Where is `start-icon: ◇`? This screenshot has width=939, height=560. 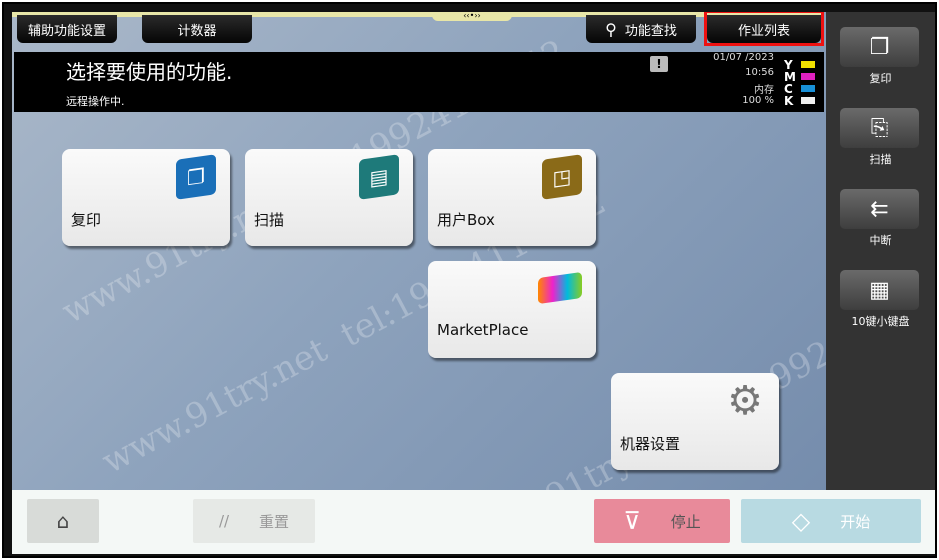 start-icon: ◇ is located at coordinates (801, 521).